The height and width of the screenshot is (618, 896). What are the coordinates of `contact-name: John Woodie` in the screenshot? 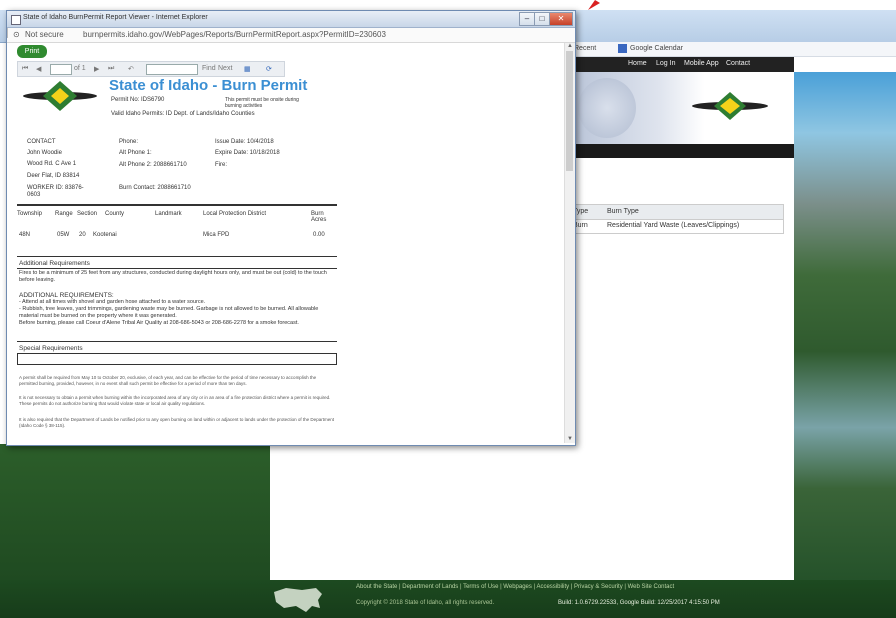 It's located at (44, 153).